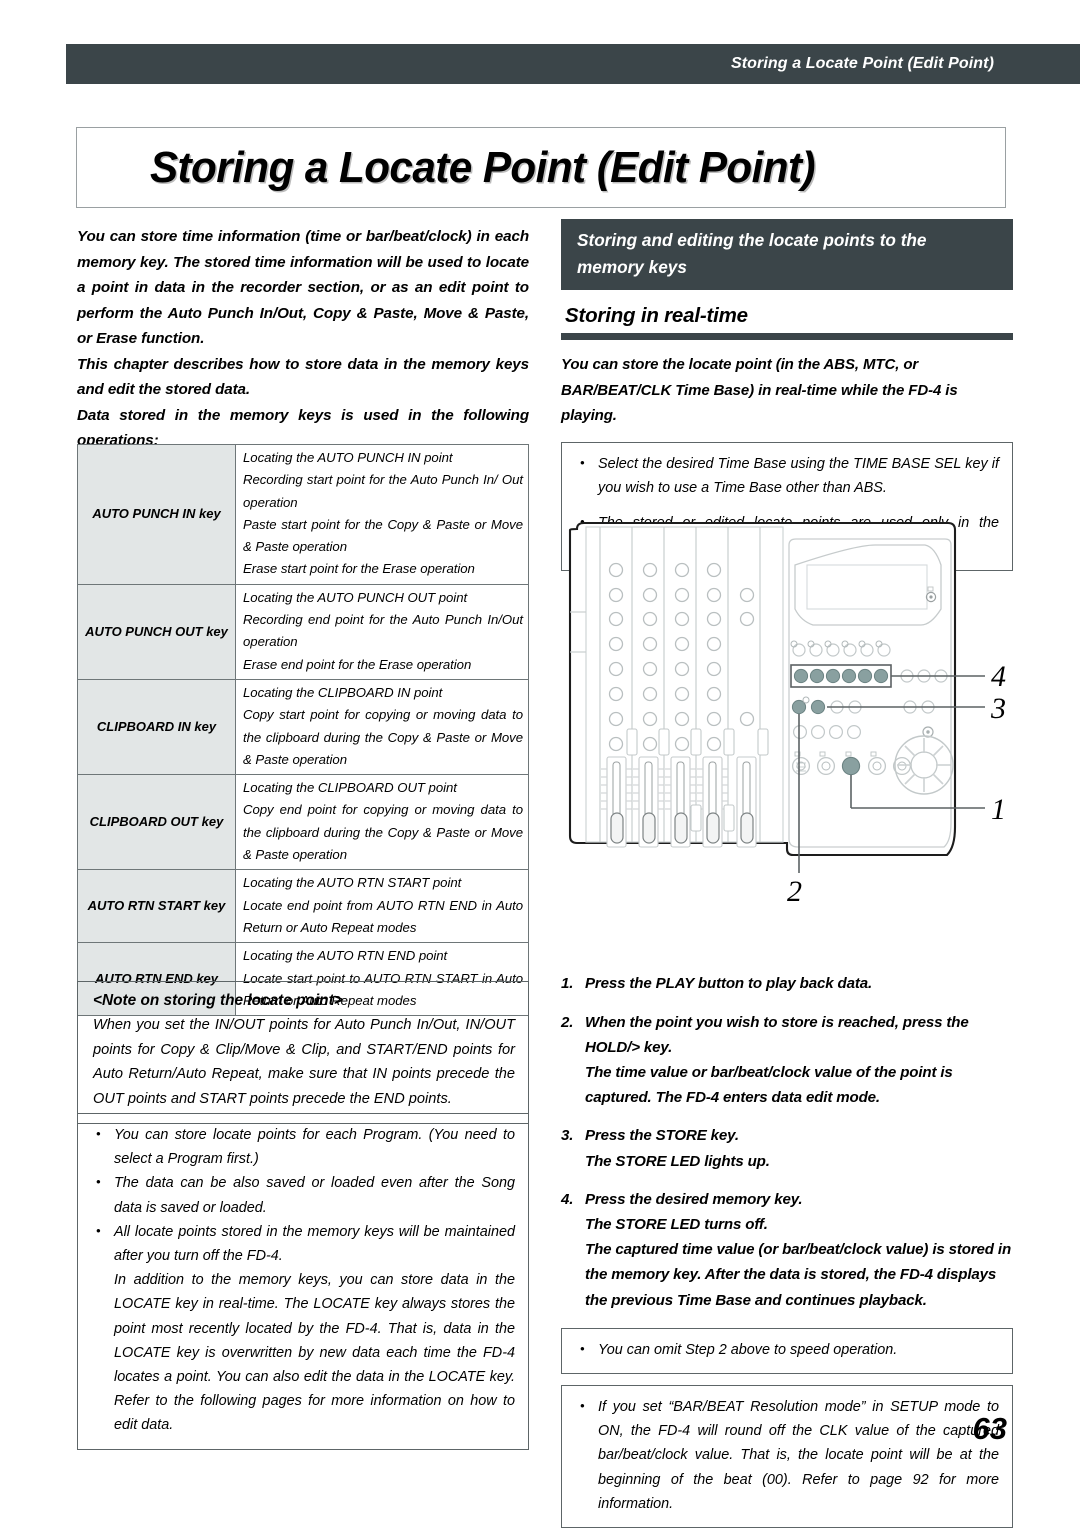  What do you see at coordinates (787, 336) in the screenshot?
I see `sub-heading-rule` at bounding box center [787, 336].